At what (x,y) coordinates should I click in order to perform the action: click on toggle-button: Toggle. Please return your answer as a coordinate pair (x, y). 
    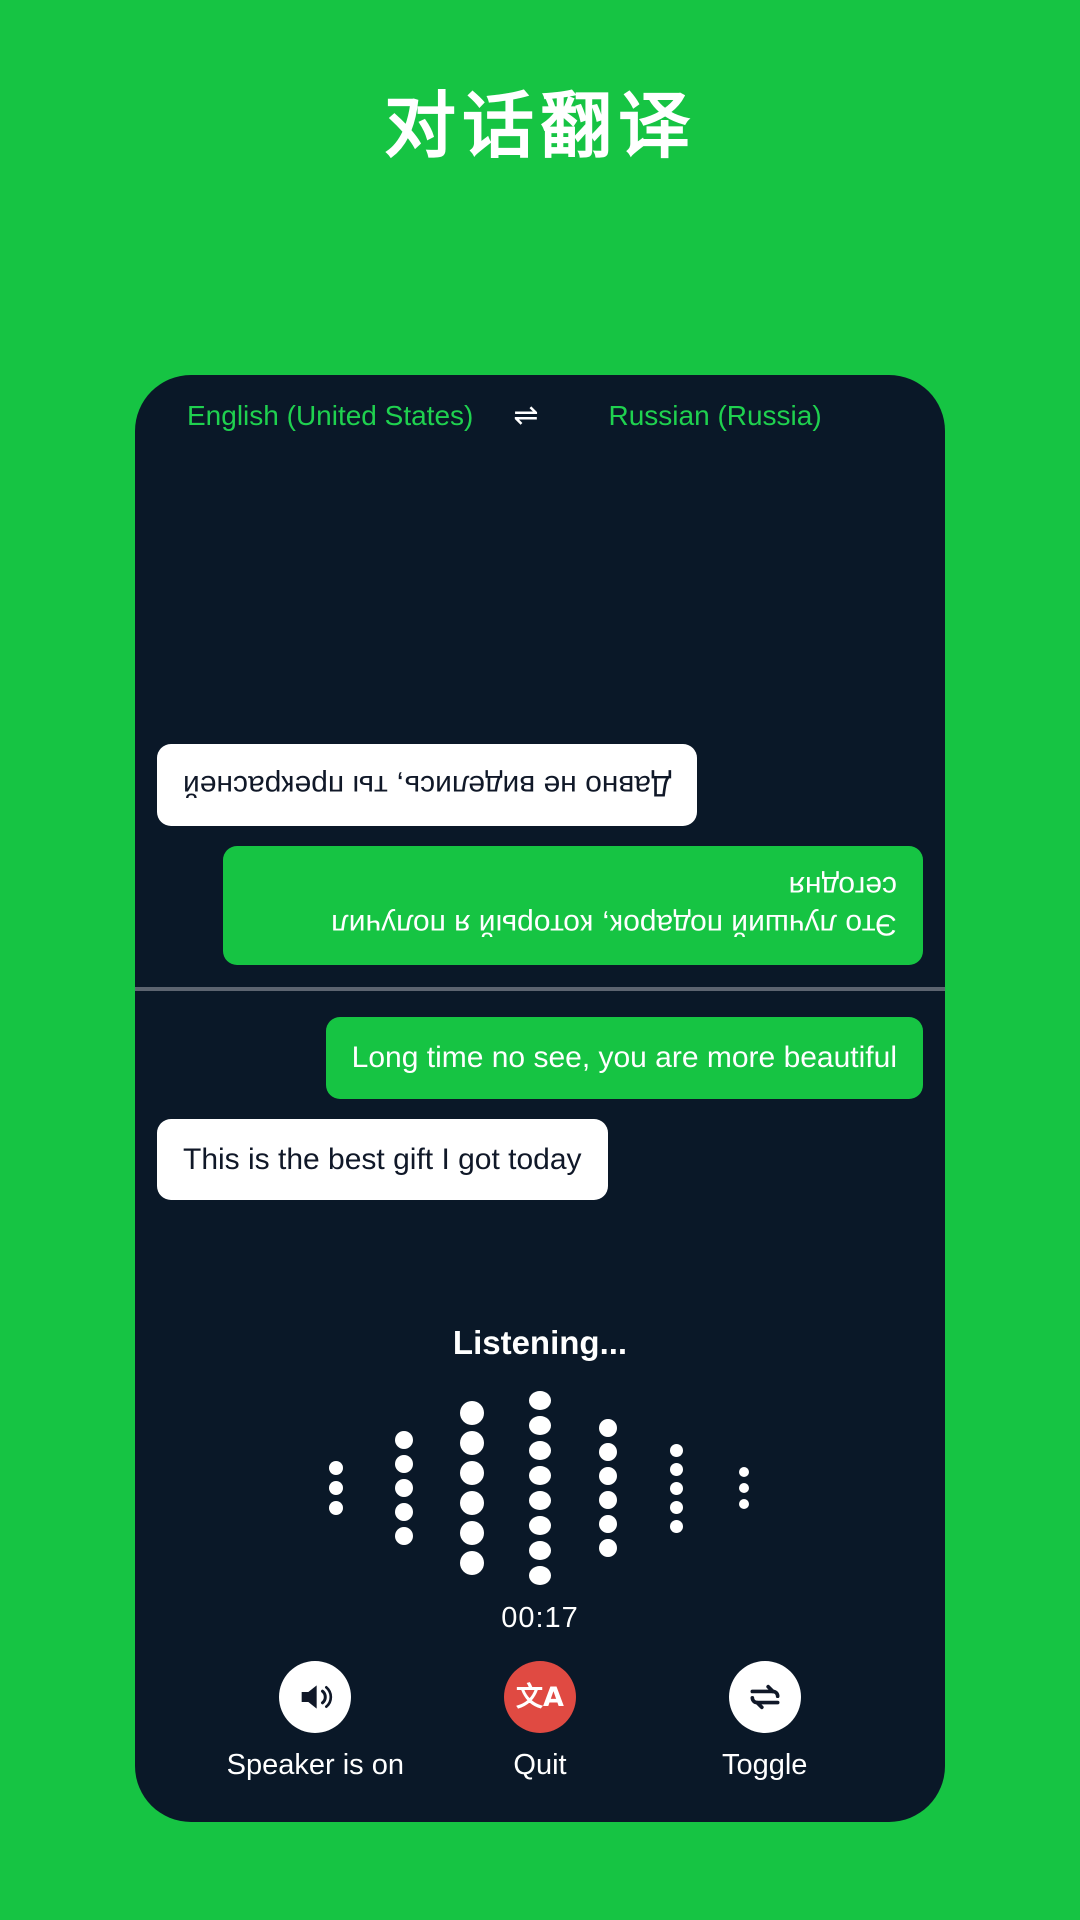
    Looking at the image, I should click on (764, 1721).